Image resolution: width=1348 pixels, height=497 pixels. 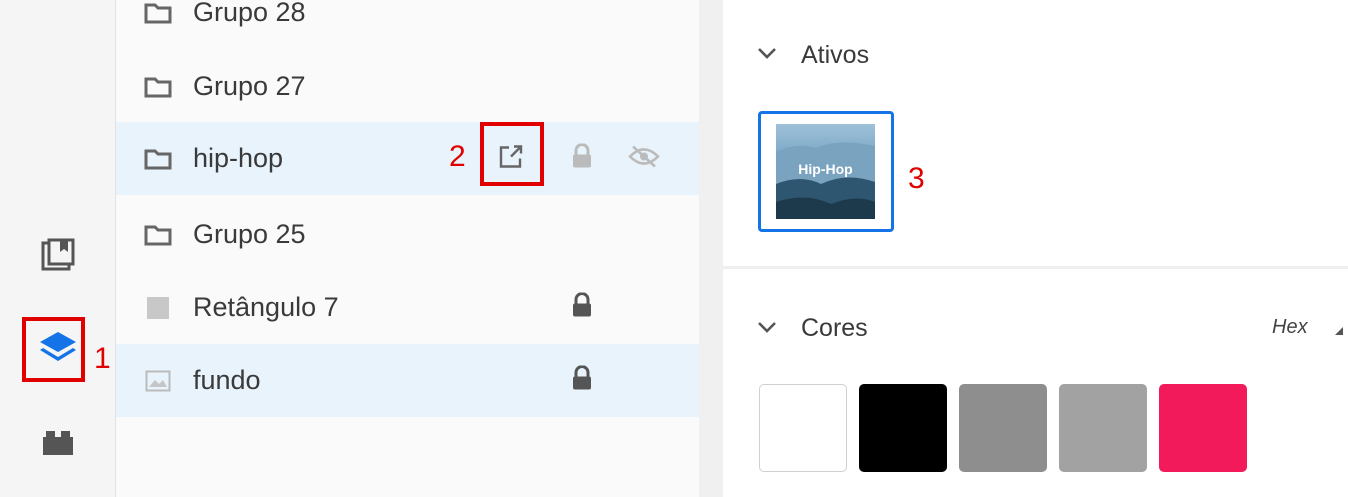 I want to click on plugins-icon, so click(x=58, y=442).